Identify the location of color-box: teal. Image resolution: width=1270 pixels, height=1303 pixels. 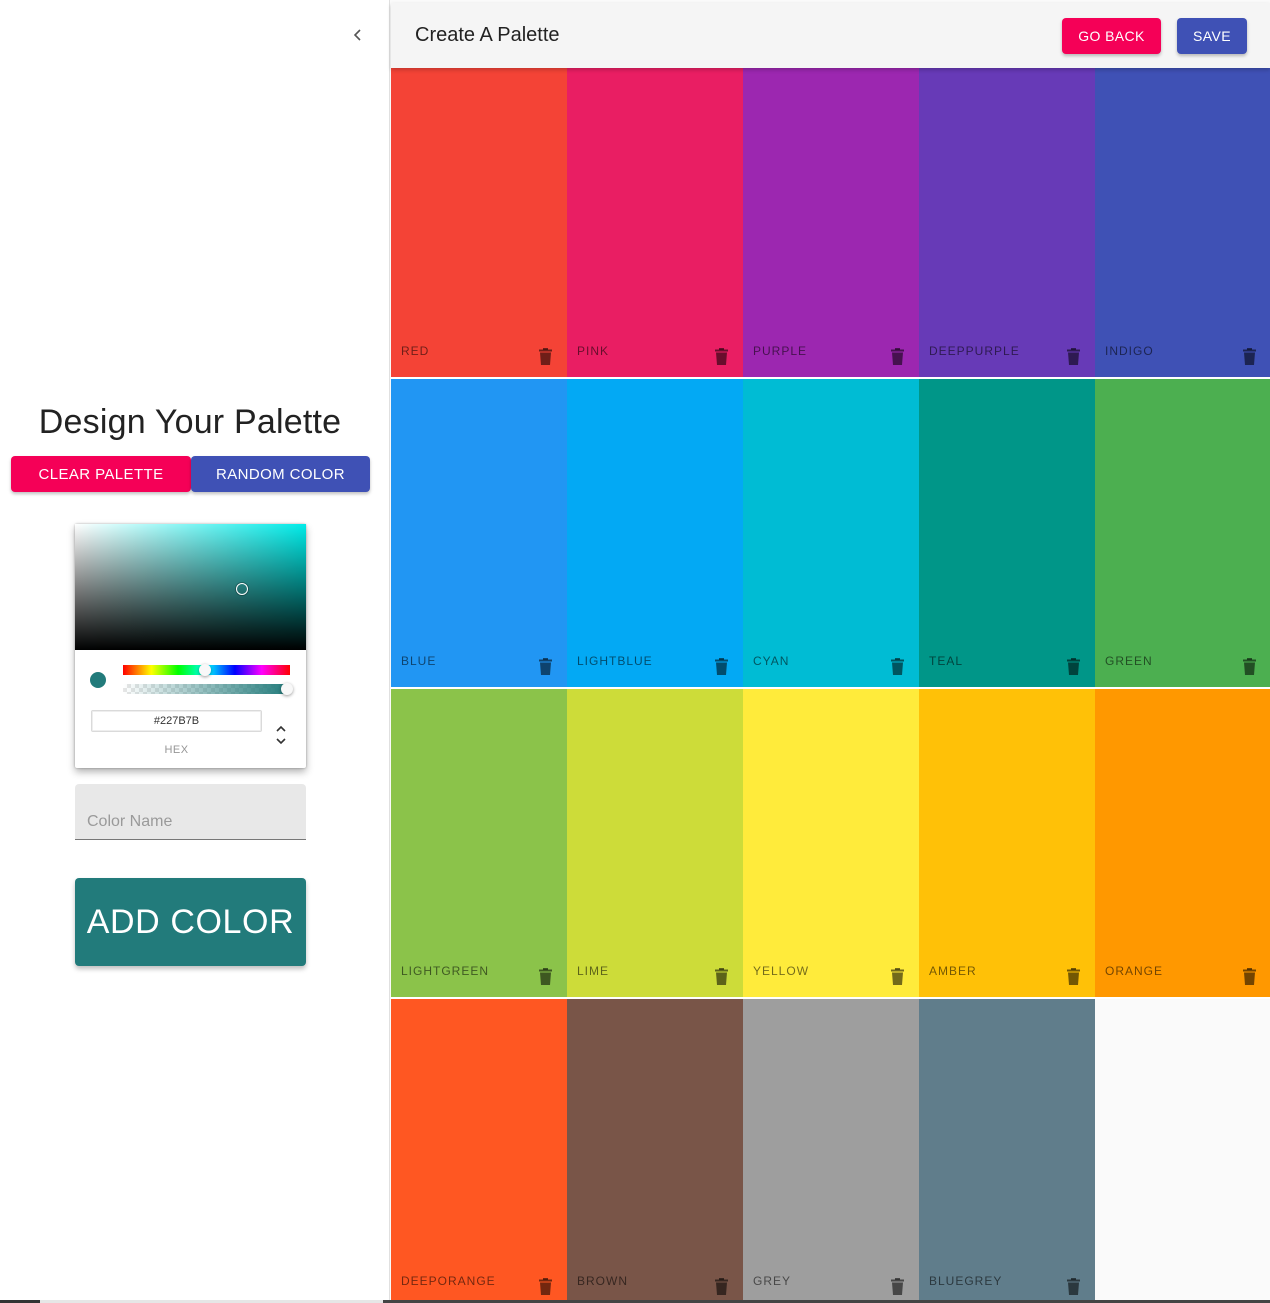
(1007, 533).